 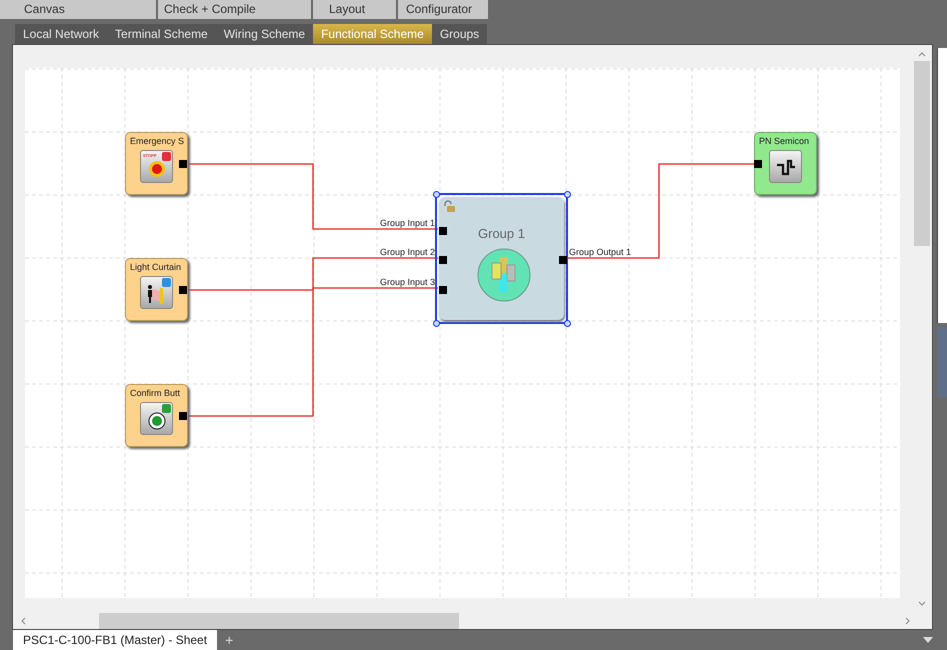 I want to click on push-button-icon, so click(x=157, y=421).